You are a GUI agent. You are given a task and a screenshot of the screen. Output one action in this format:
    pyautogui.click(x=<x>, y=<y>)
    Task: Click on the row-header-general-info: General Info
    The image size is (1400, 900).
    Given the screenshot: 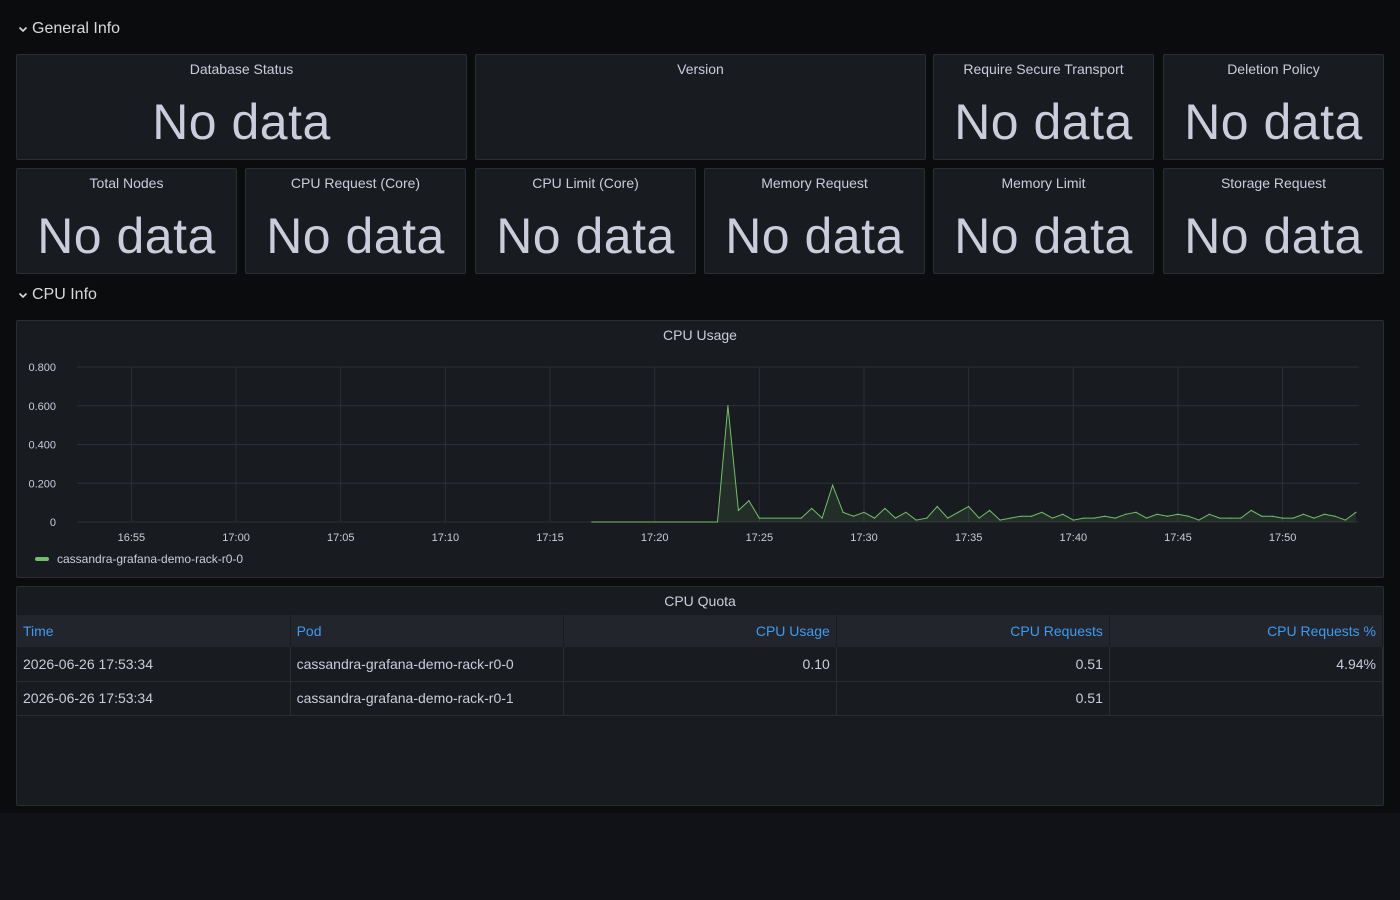 What is the action you would take?
    pyautogui.click(x=68, y=29)
    